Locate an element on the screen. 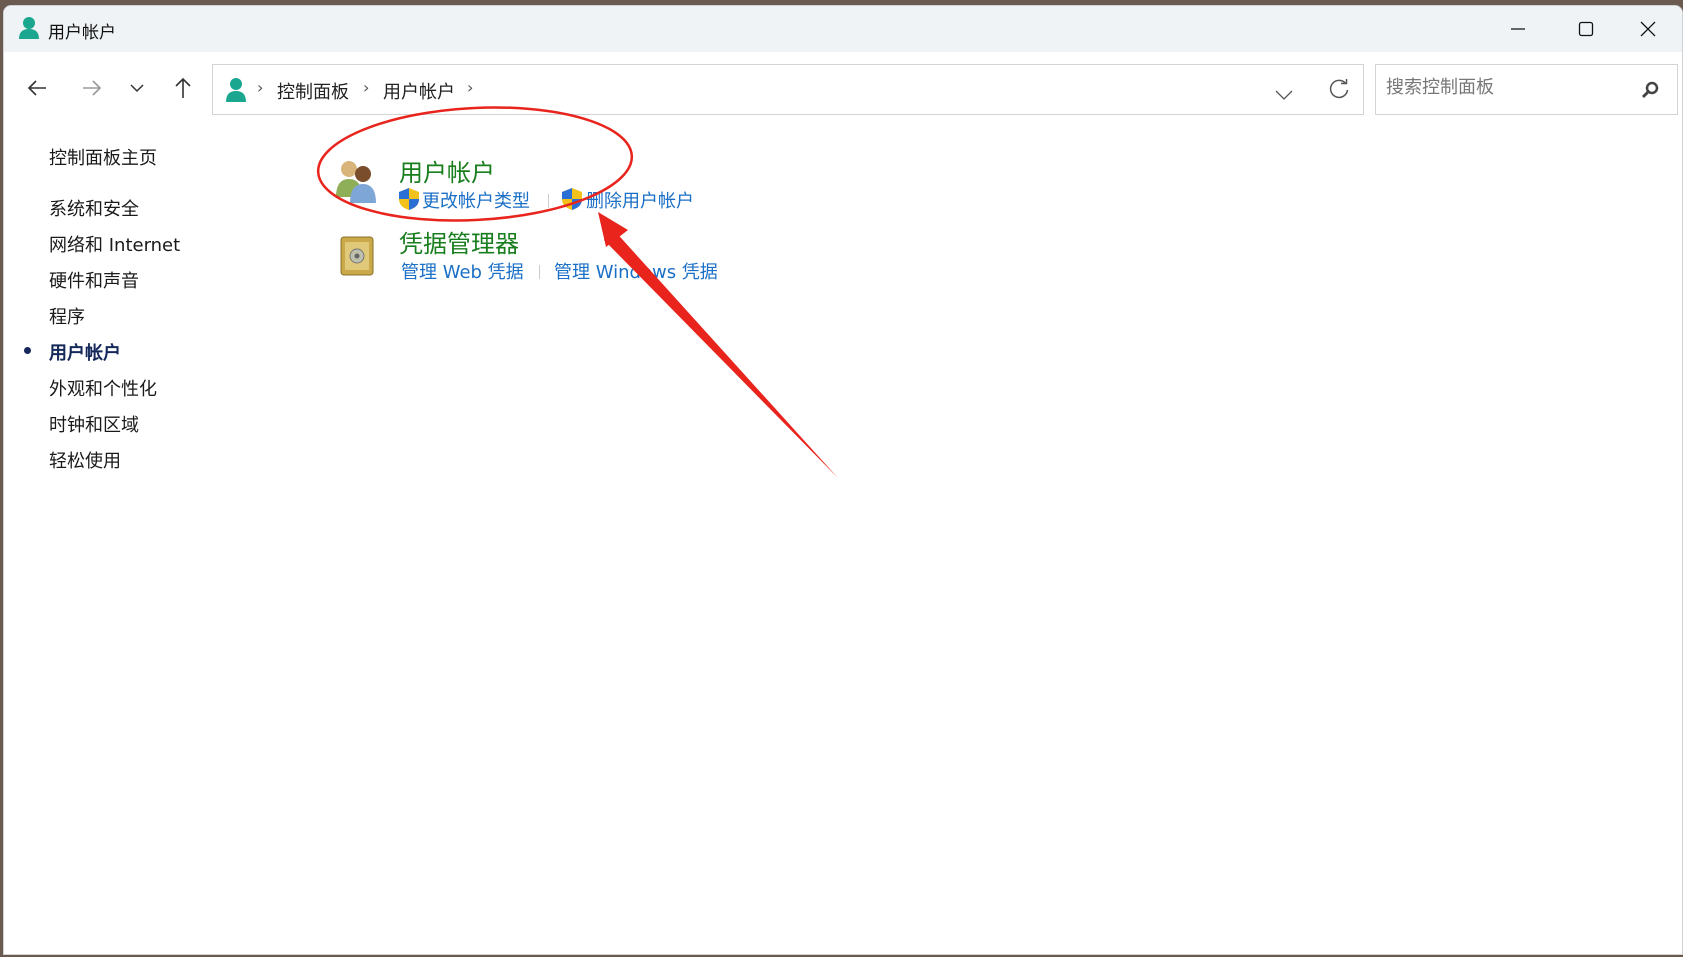 The image size is (1683, 957). forward-button is located at coordinates (92, 88).